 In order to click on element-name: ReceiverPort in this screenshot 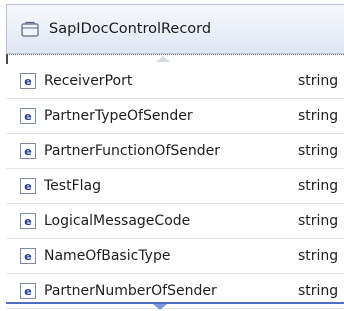, I will do `click(88, 81)`.